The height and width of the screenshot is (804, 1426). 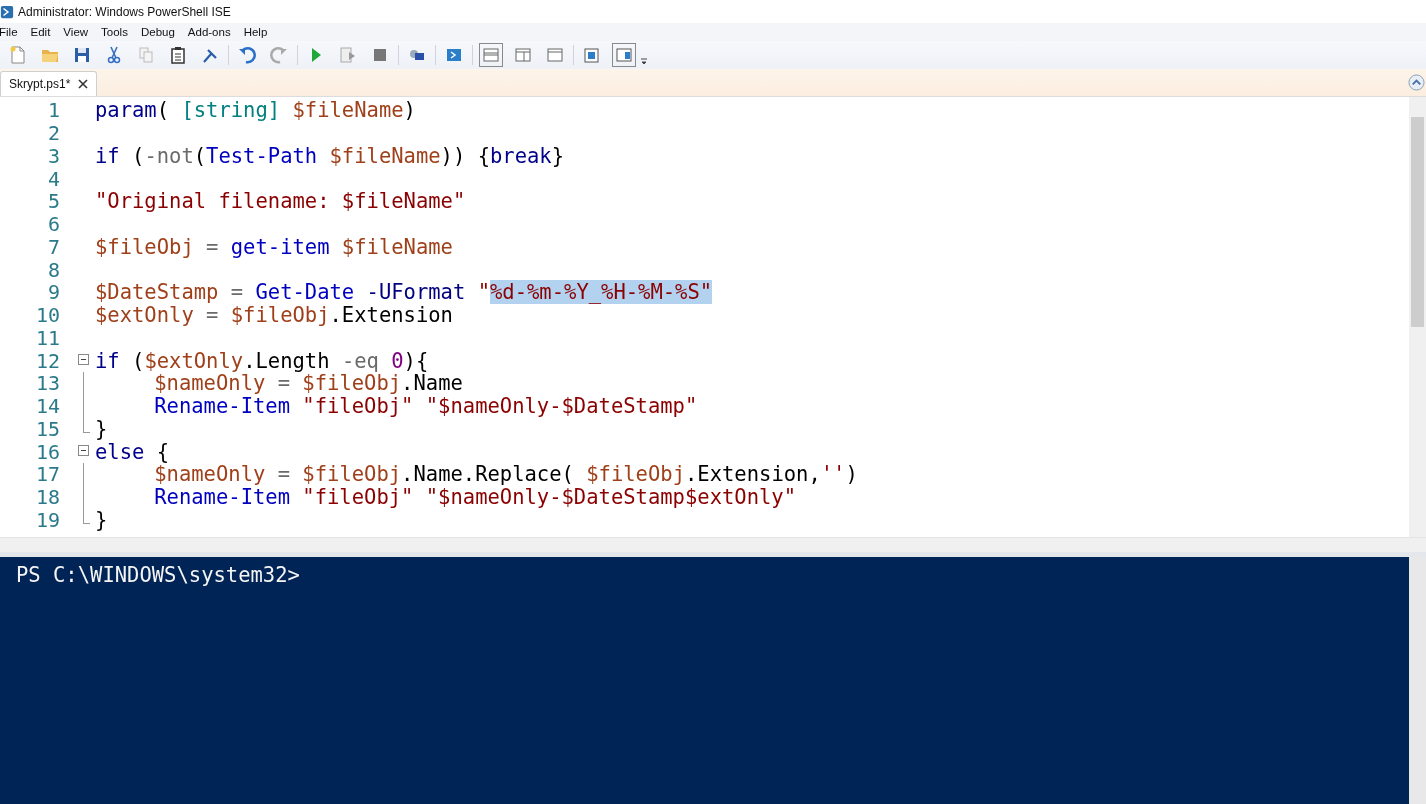 I want to click on code-line: $DateStamp = Get-Date -UFormat "%d-%m-%Y_%H-%M-%S", so click(x=404, y=292).